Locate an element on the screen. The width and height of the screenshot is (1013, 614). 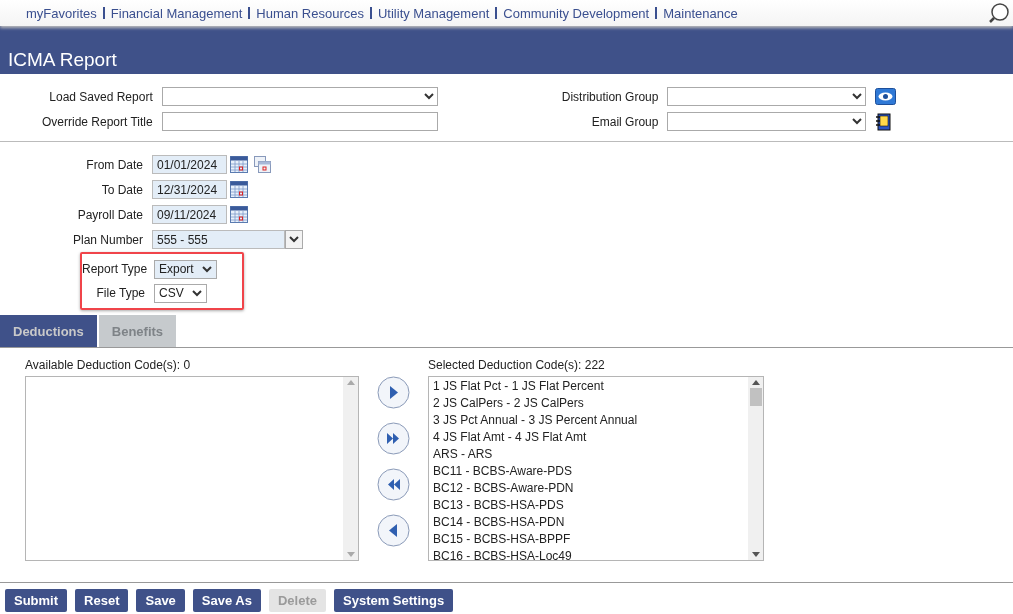
tab: Deductions is located at coordinates (48, 331).